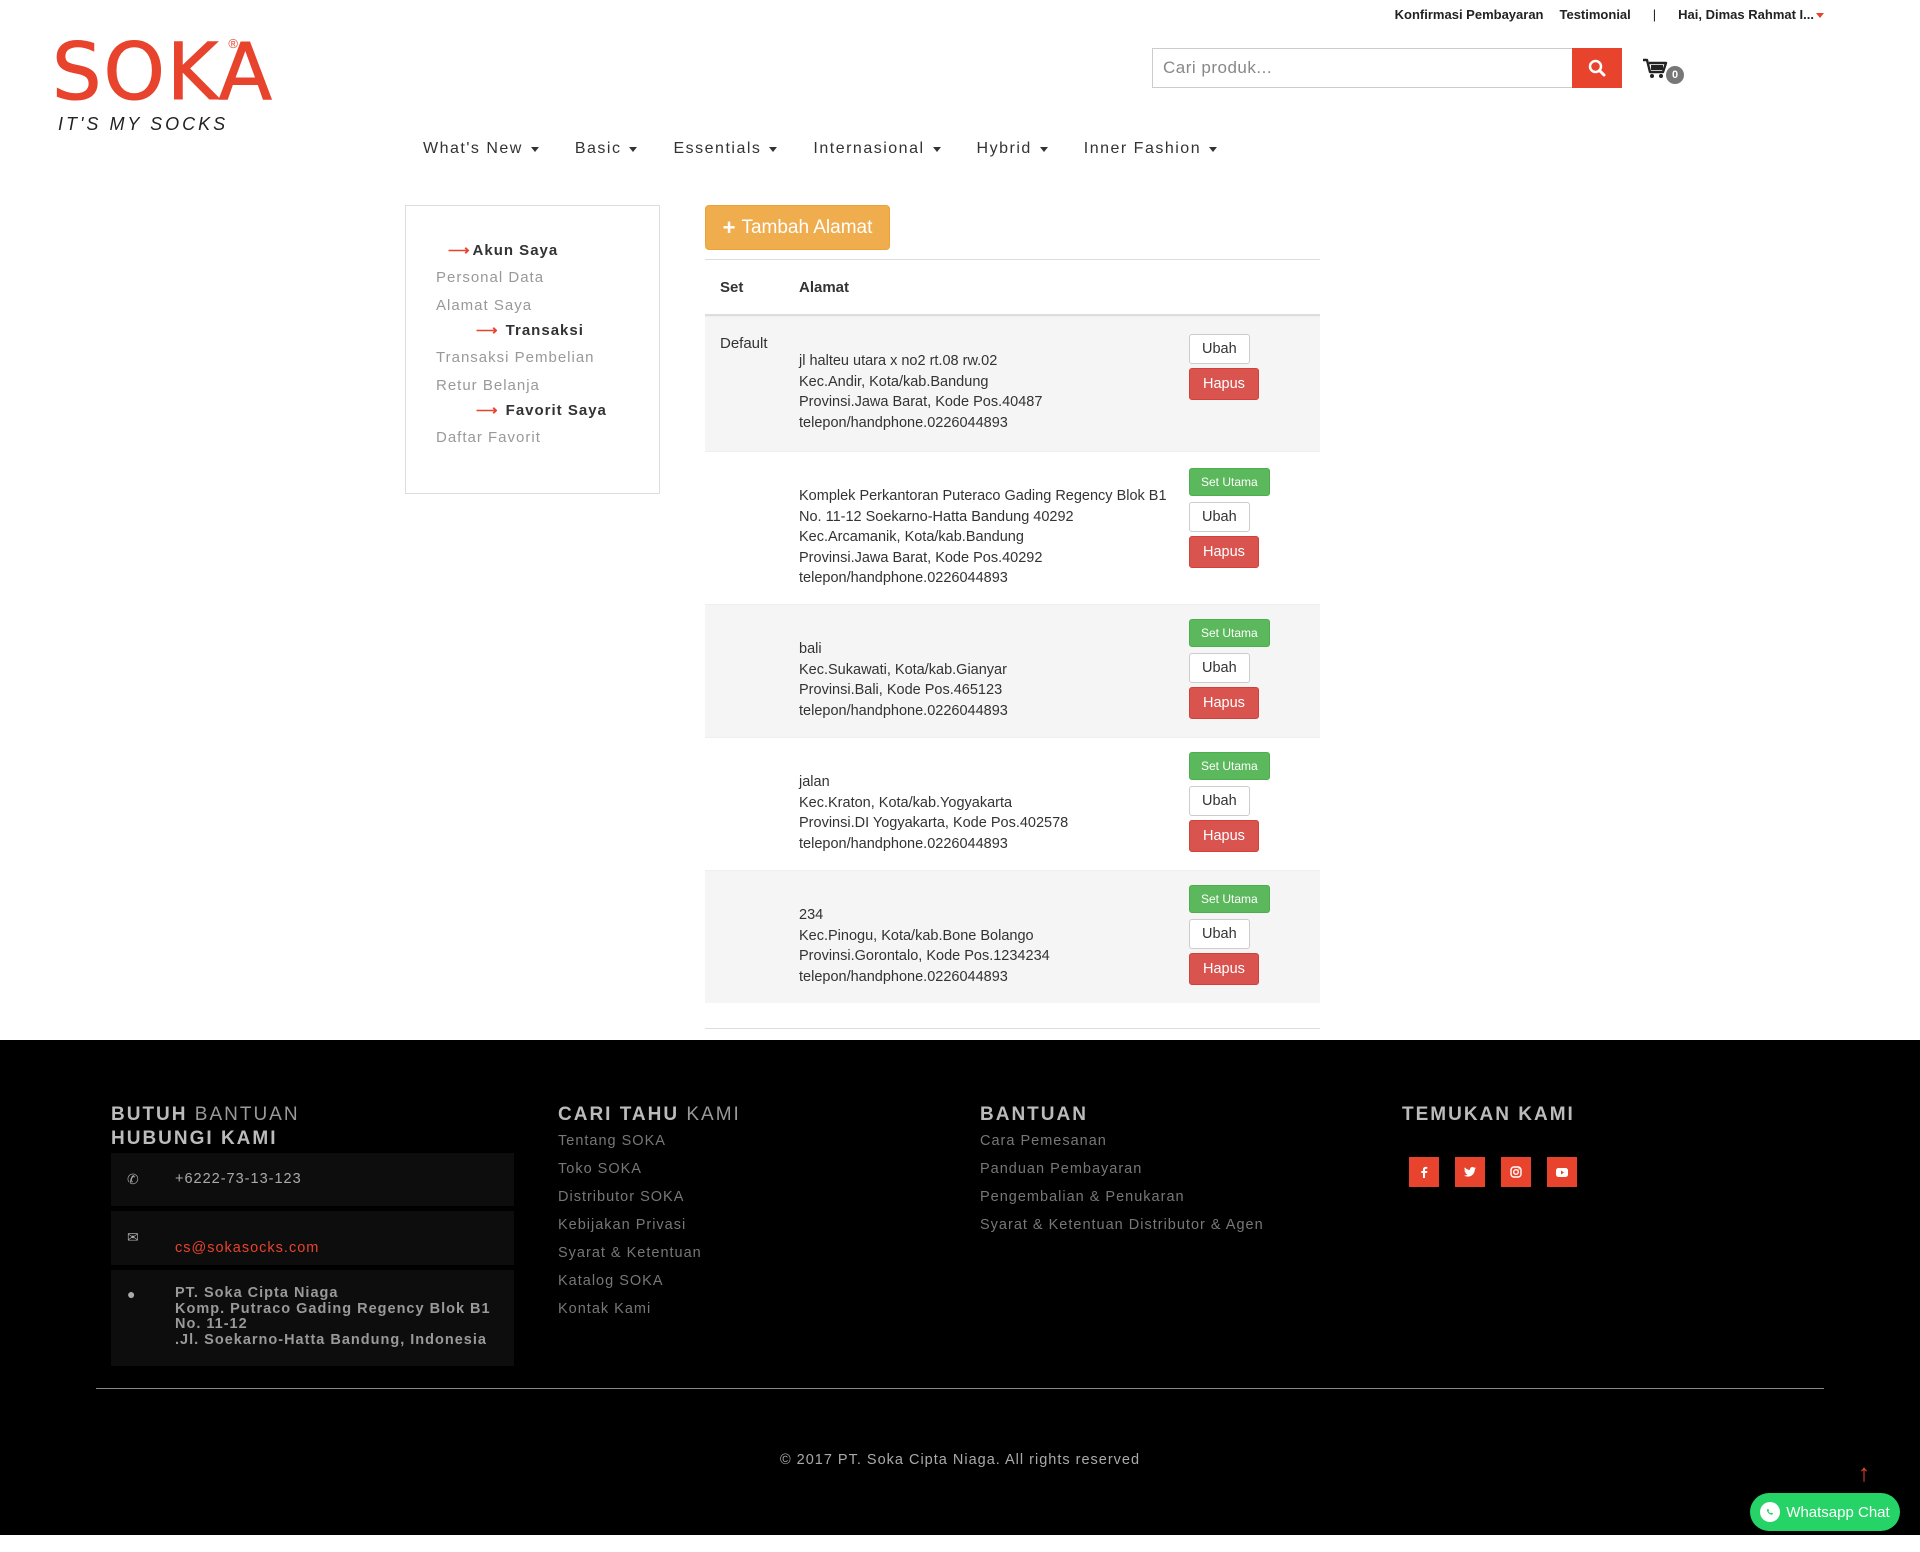 The width and height of the screenshot is (1920, 1552). Describe the element at coordinates (1595, 14) in the screenshot. I see `testimonial-link: Testimonial` at that location.